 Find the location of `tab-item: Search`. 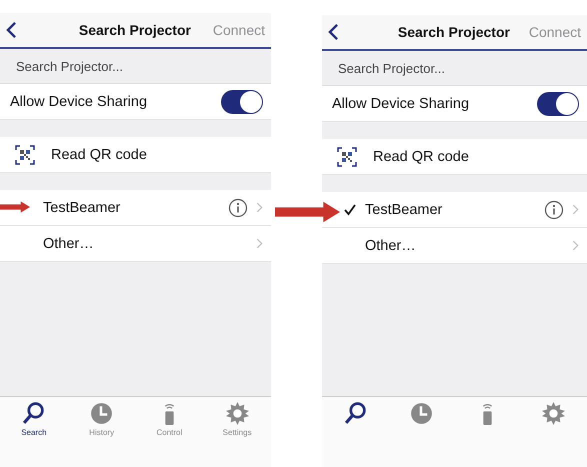

tab-item: Search is located at coordinates (34, 419).